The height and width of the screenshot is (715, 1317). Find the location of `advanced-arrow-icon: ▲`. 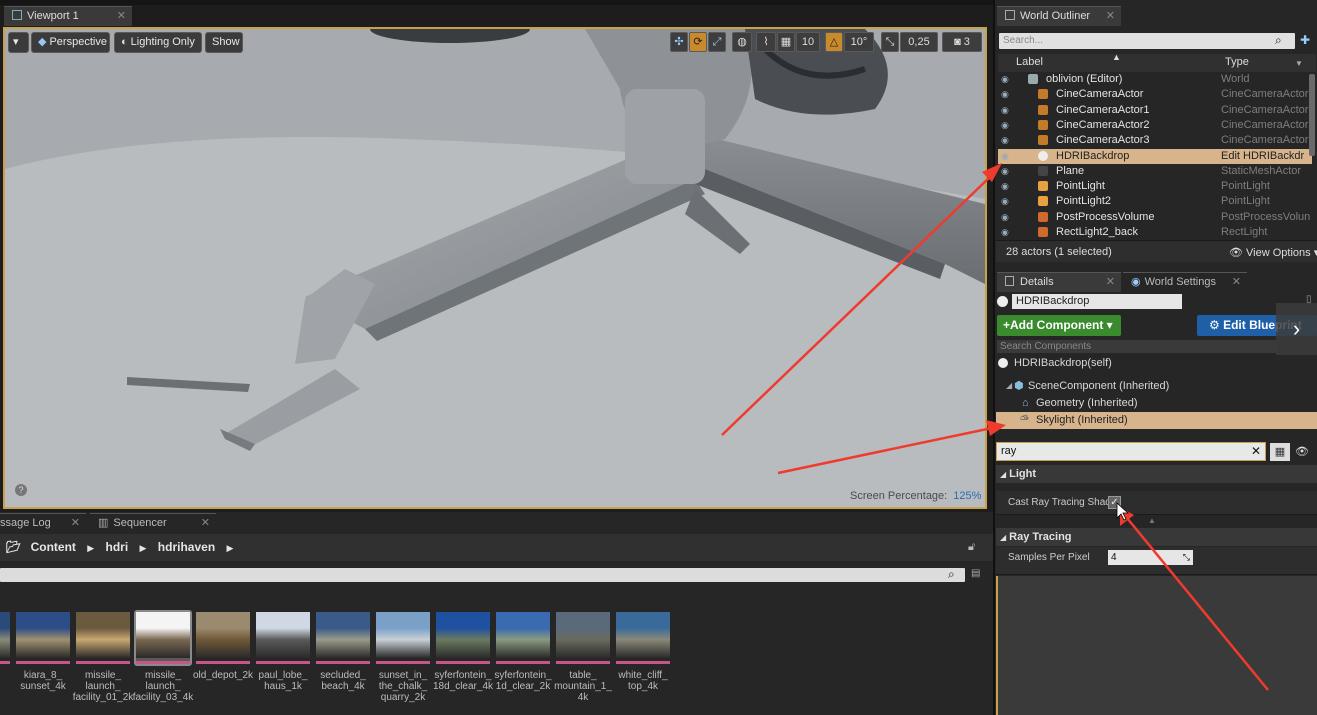

advanced-arrow-icon: ▲ is located at coordinates (1152, 520).